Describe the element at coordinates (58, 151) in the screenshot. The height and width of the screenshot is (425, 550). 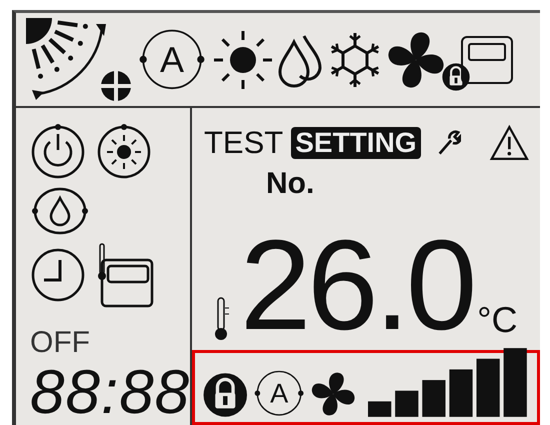
I see `power-icon` at that location.